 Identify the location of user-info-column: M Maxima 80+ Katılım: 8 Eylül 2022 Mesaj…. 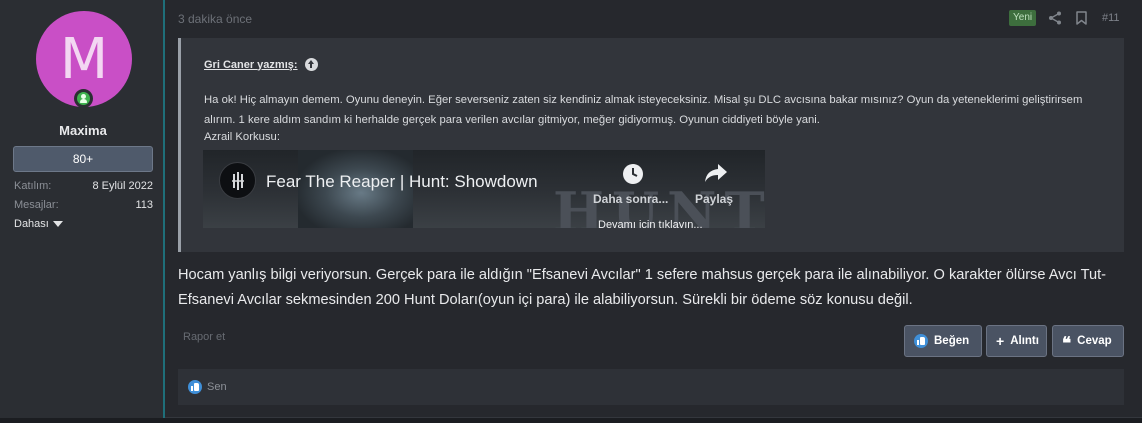
(82, 209).